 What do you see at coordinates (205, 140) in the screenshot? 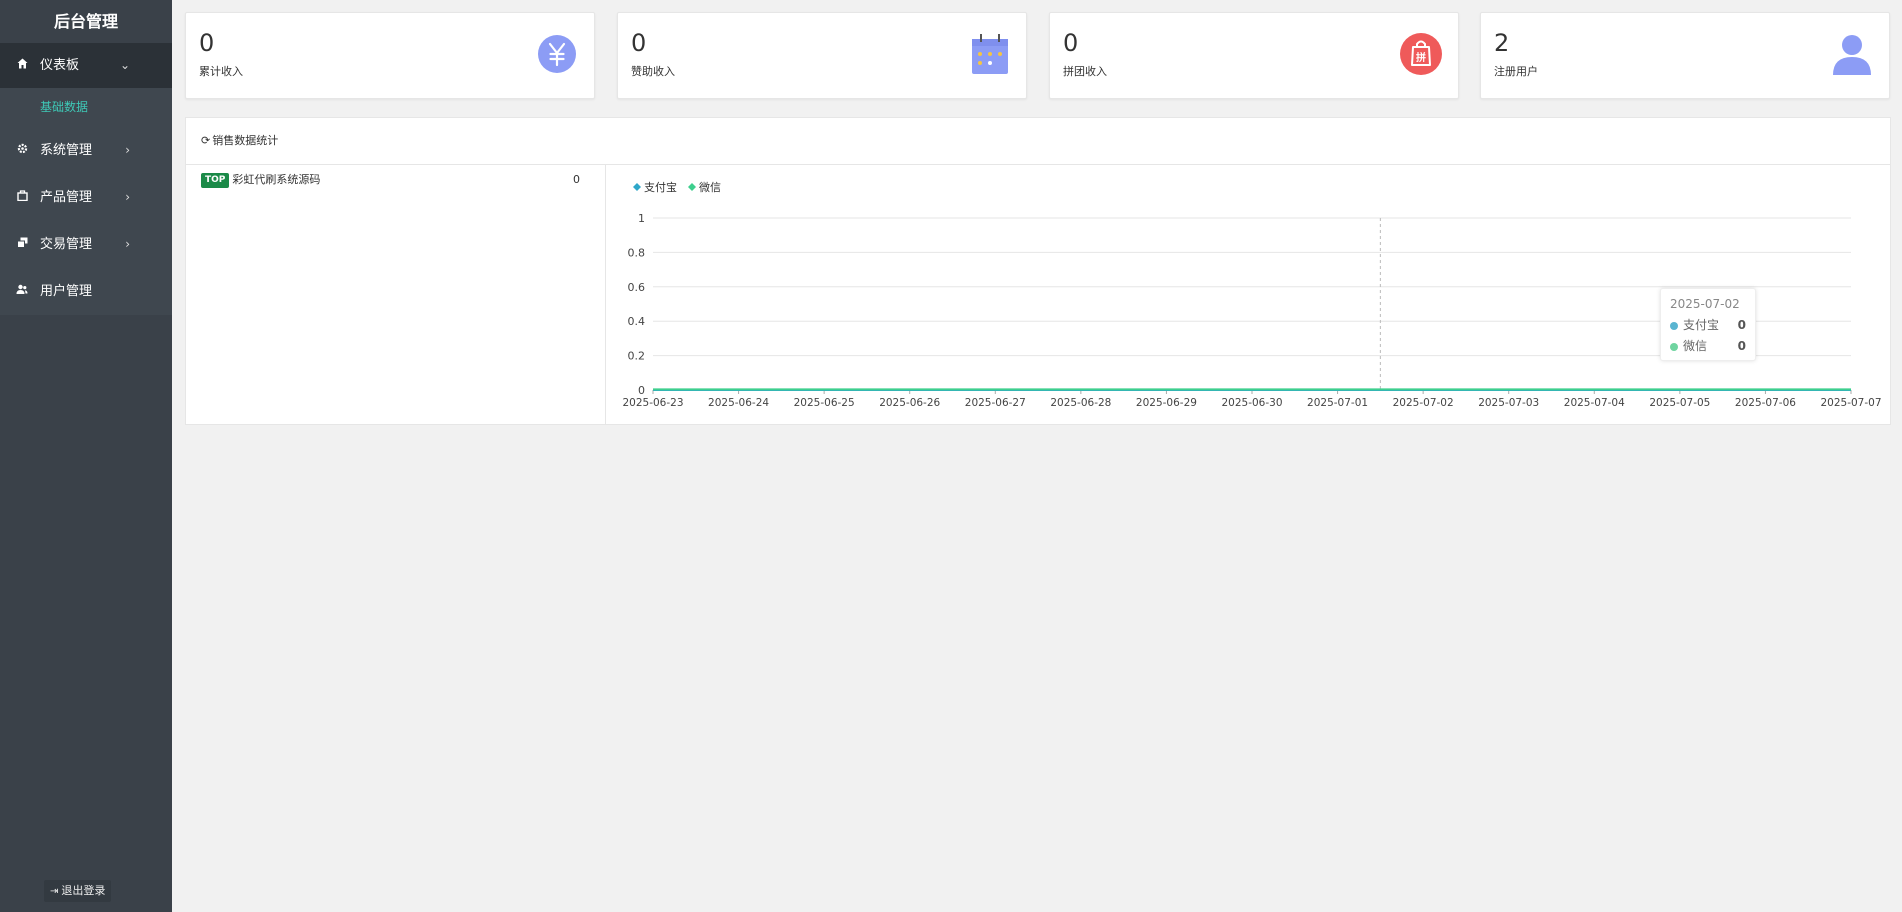
I see `refresh-icon: ⟳` at bounding box center [205, 140].